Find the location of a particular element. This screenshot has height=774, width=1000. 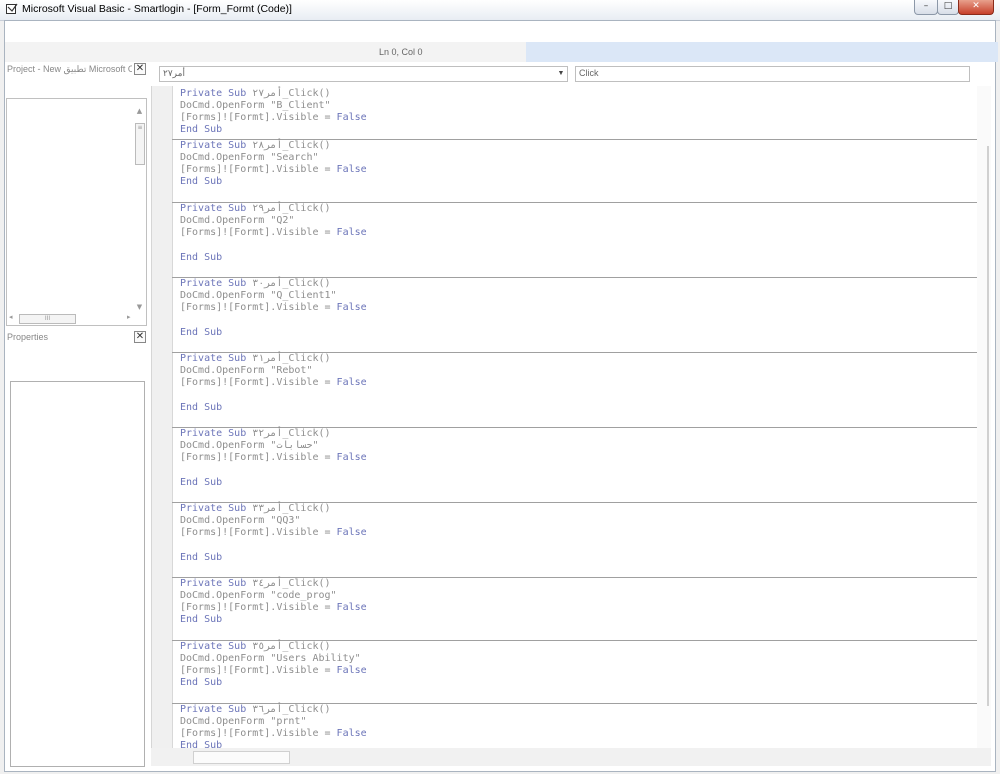

project-hscrollbar: ◂ III ▸ is located at coordinates (70, 318).